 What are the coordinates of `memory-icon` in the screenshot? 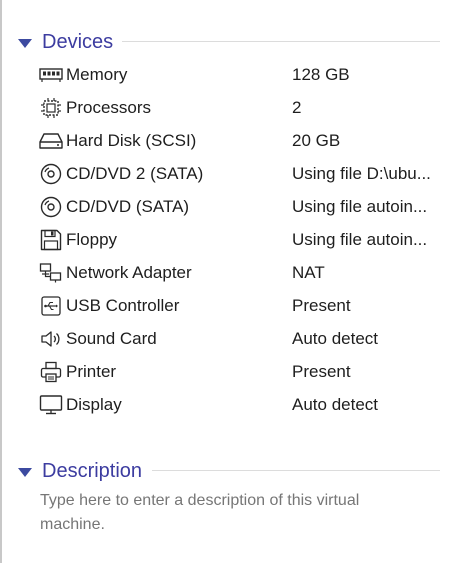 It's located at (51, 75).